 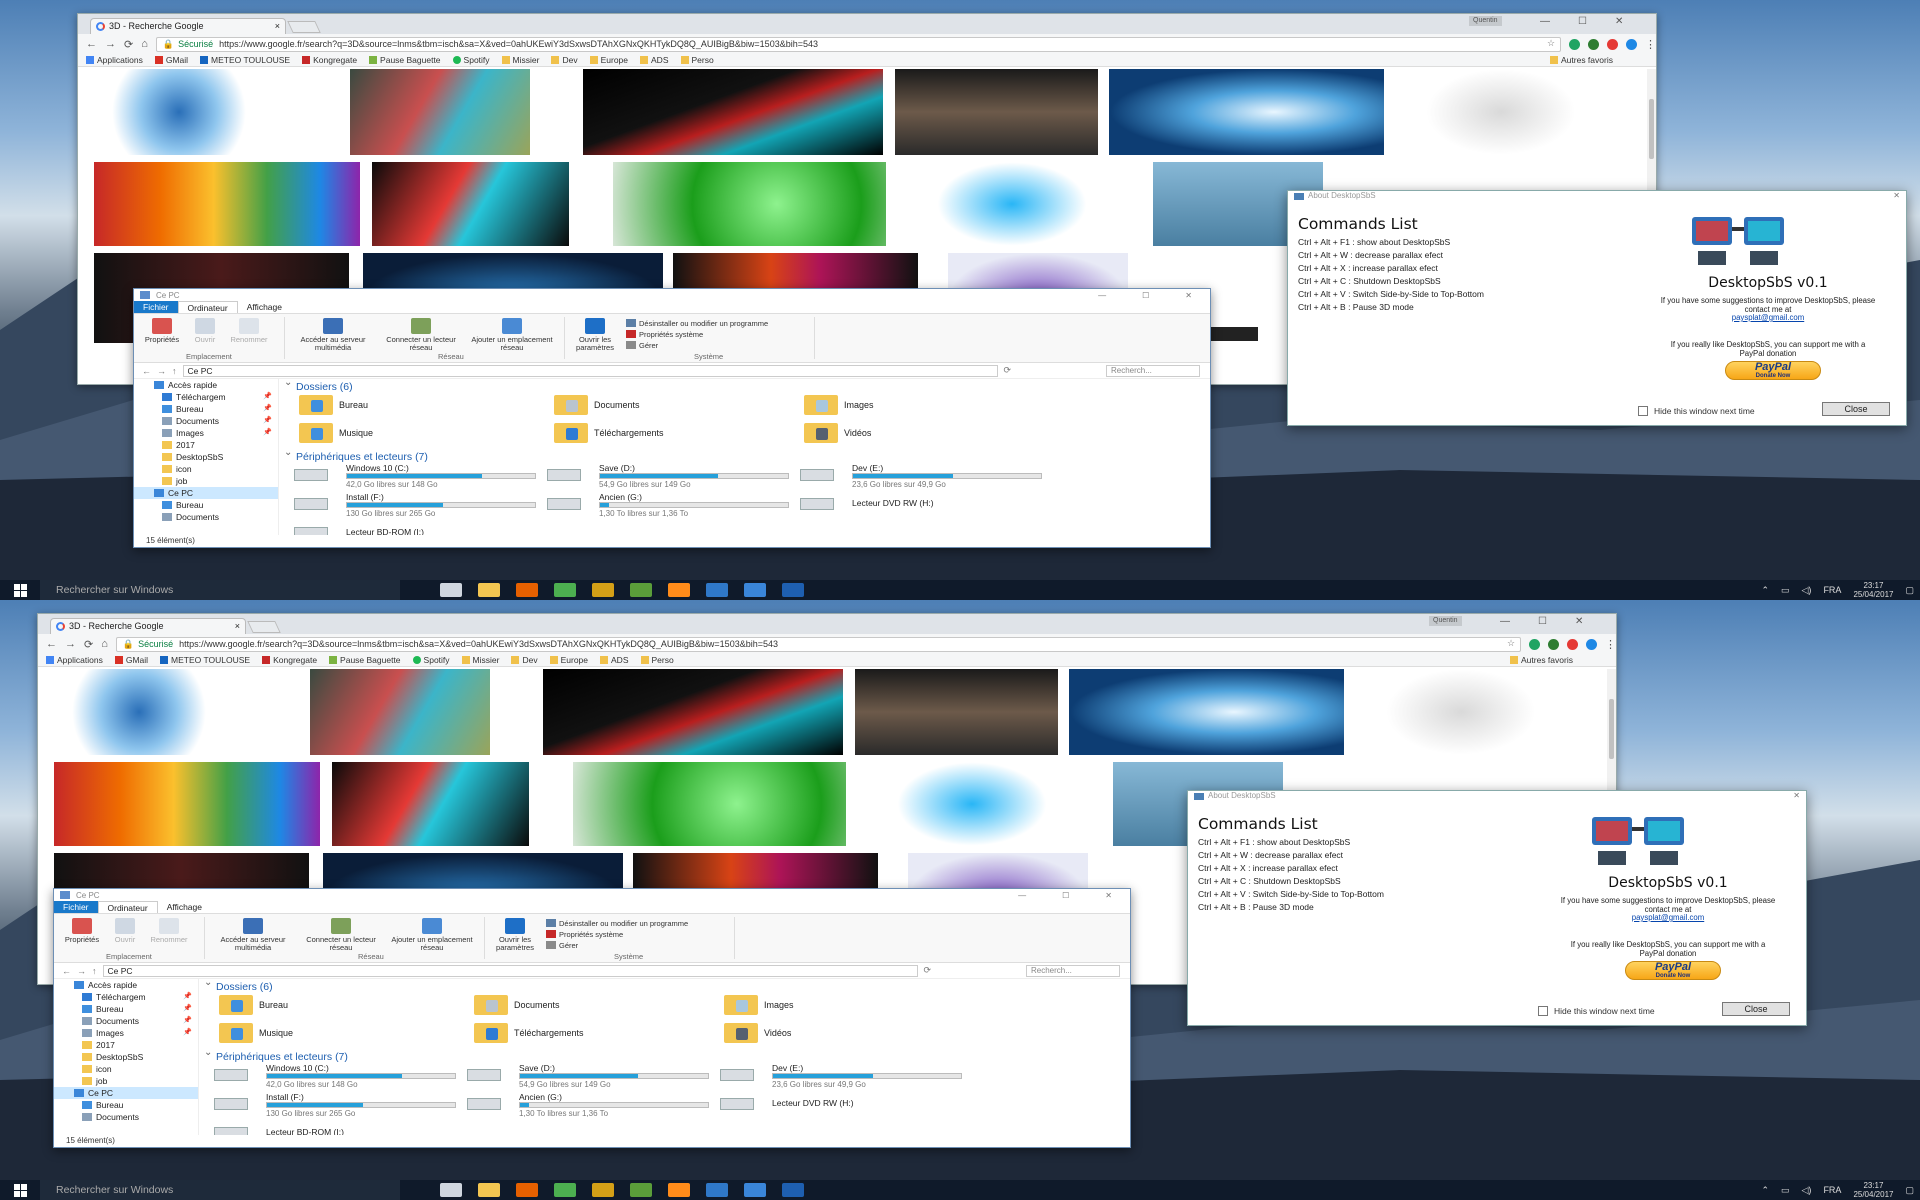 I want to click on ajouter-emplacement-button: Ajouter un emplacement réseau, so click(x=432, y=935).